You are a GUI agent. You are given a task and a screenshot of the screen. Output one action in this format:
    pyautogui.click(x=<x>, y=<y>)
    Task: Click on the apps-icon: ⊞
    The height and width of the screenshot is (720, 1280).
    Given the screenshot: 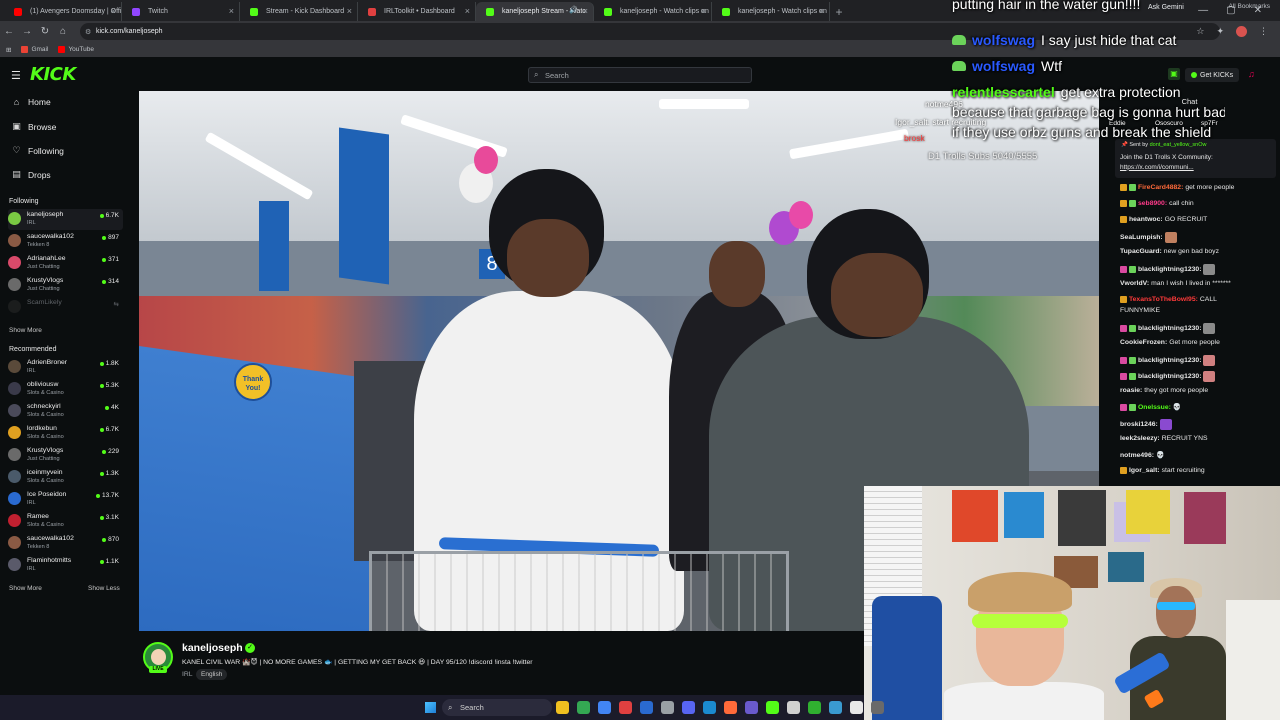 What is the action you would take?
    pyautogui.click(x=8, y=50)
    